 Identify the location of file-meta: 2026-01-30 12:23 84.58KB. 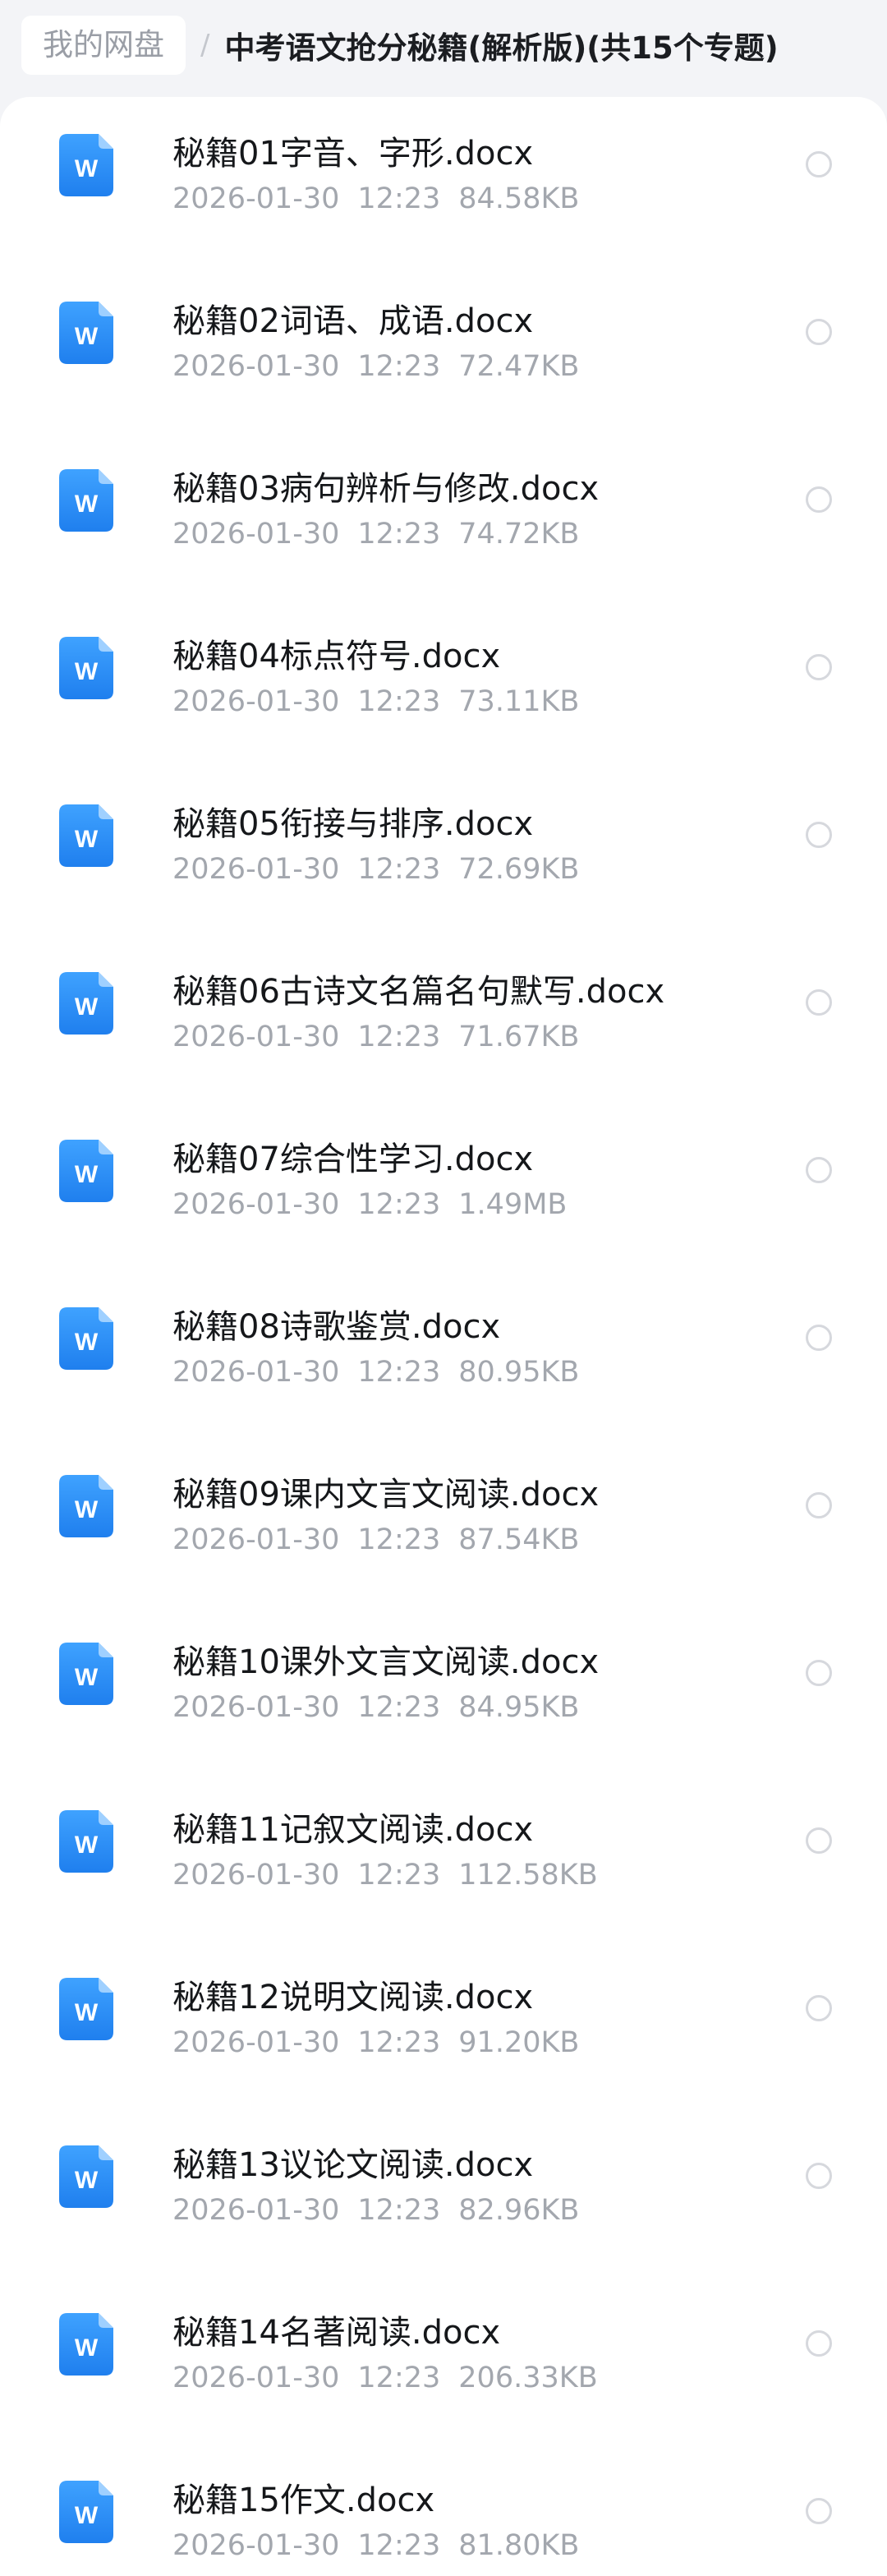
(385, 198).